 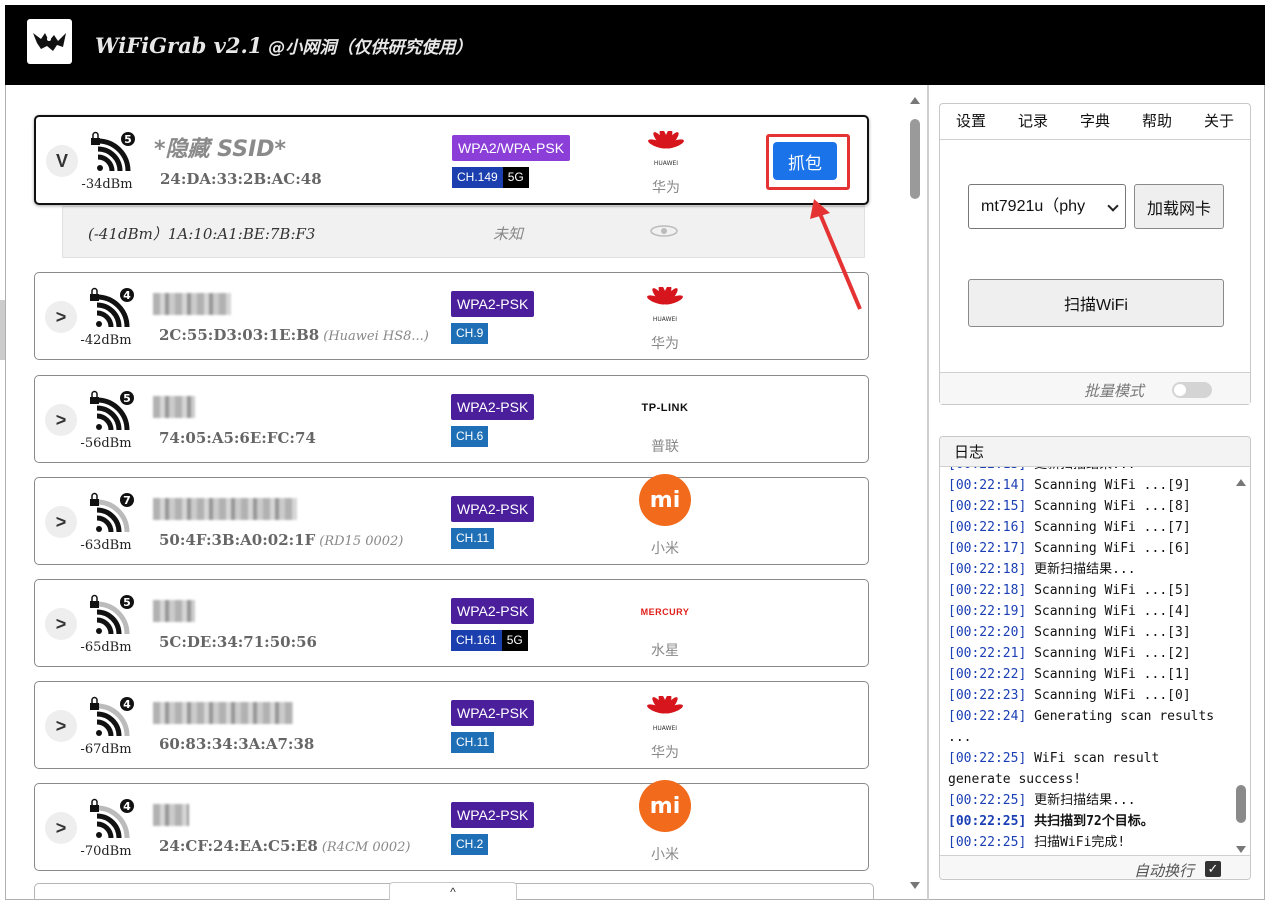 I want to click on bssid-mac: 24:DA:33:2B:AC:48, so click(x=241, y=179).